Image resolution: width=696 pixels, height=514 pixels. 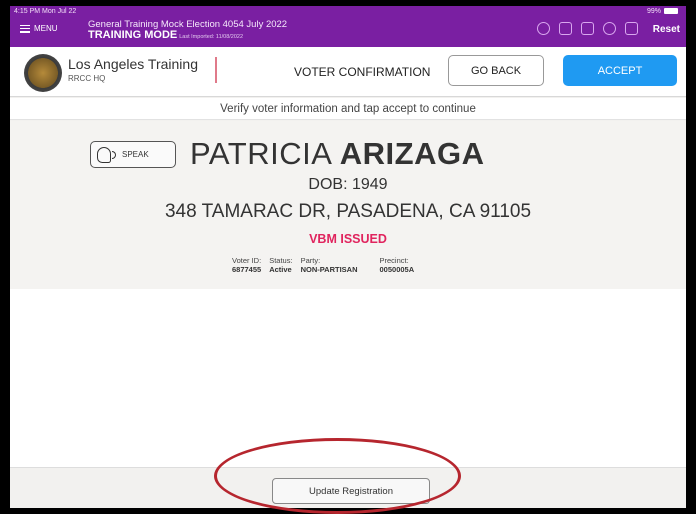 I want to click on battery-percent: 99%, so click(x=653, y=11).